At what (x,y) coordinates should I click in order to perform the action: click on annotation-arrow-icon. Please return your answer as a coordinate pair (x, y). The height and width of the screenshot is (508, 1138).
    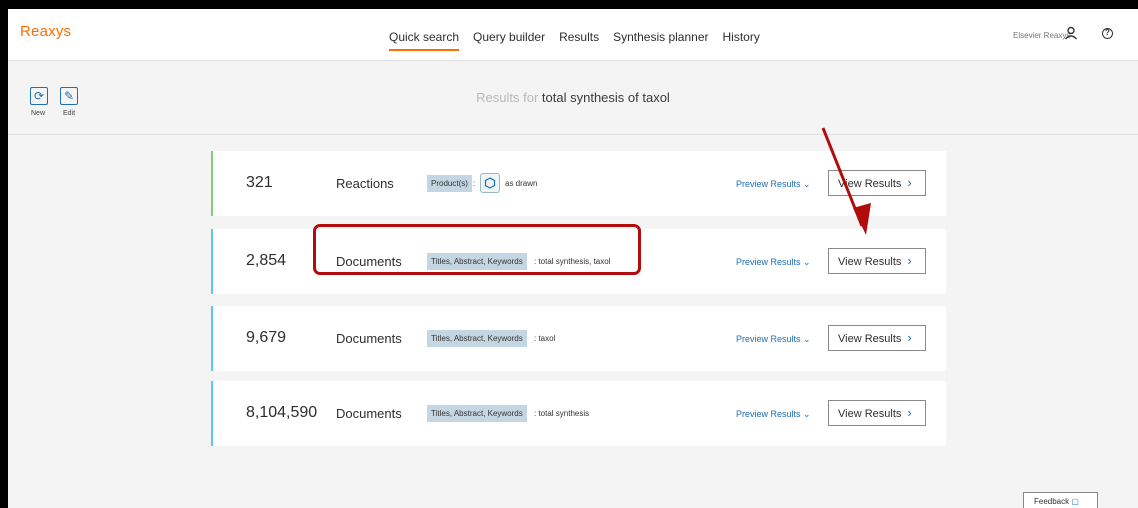
    Looking at the image, I should click on (846, 181).